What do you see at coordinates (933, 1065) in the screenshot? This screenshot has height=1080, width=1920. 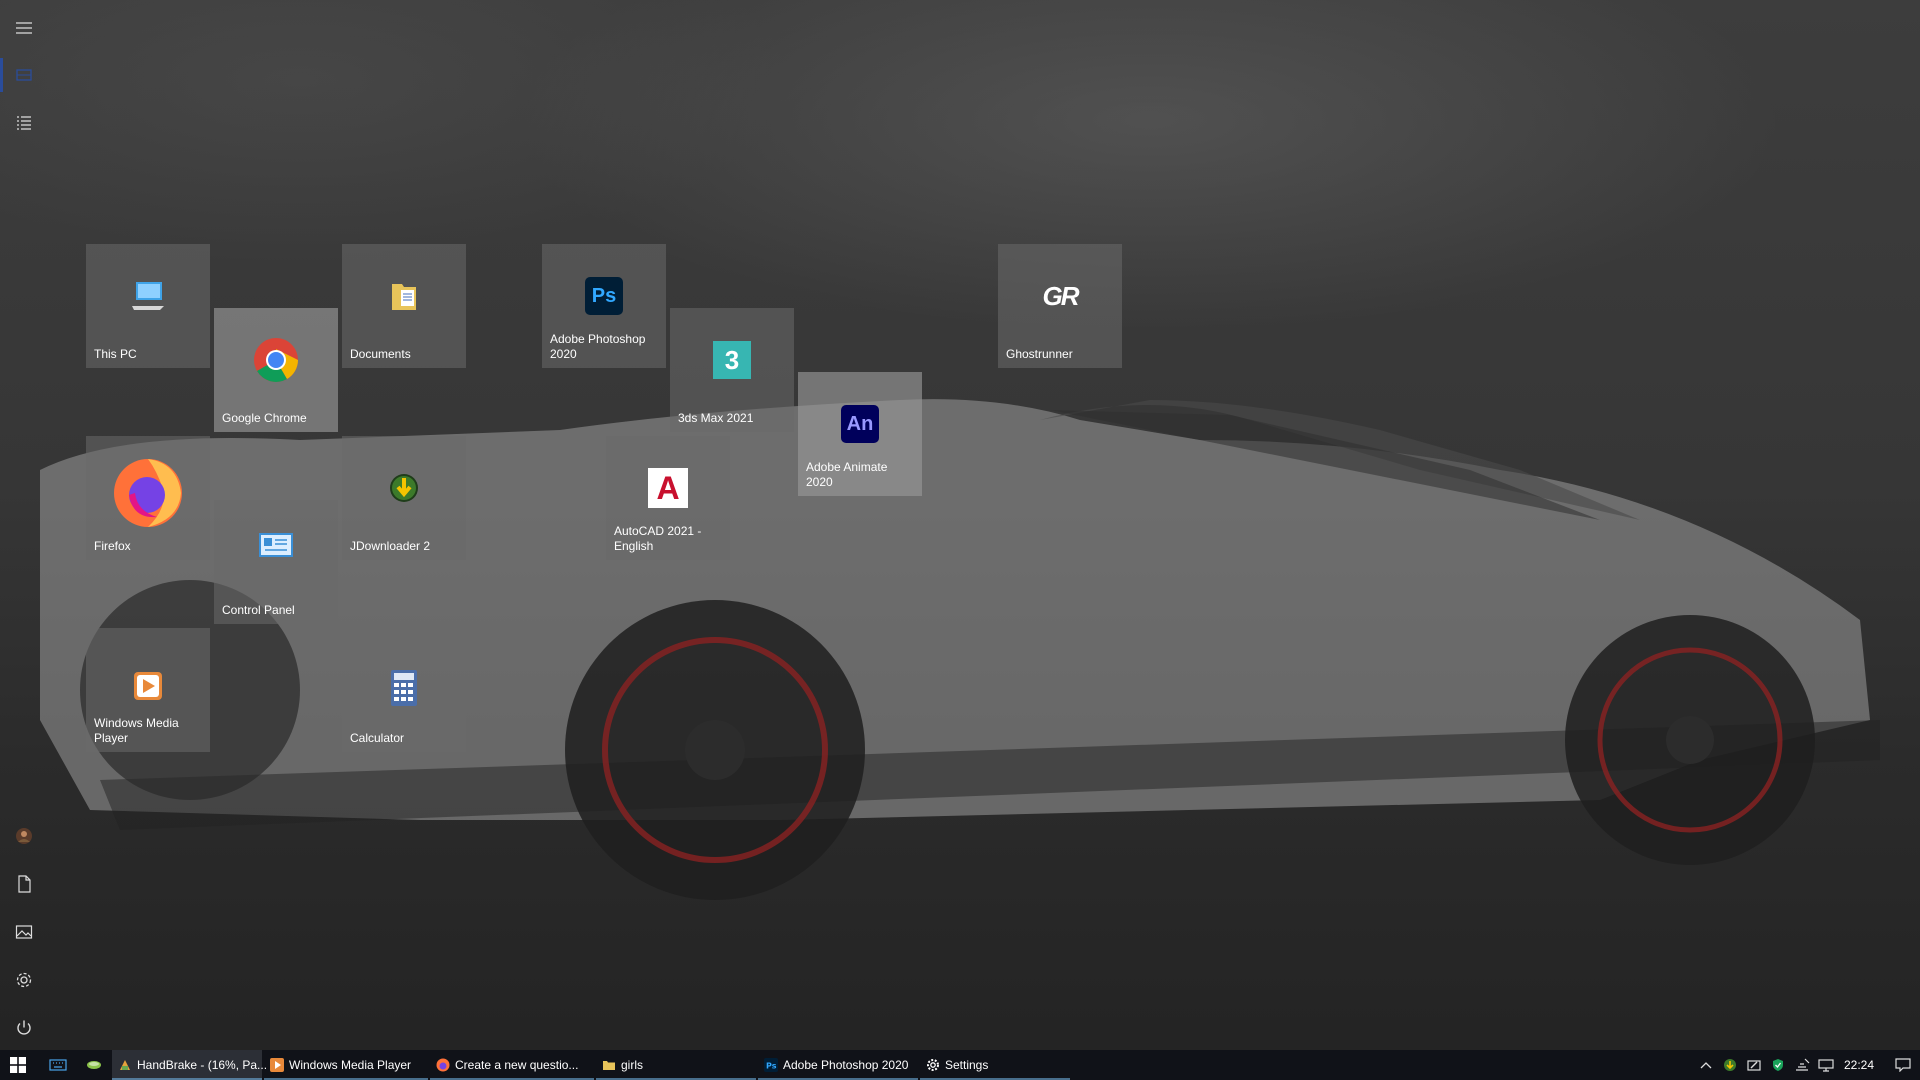 I see `gear-icon` at bounding box center [933, 1065].